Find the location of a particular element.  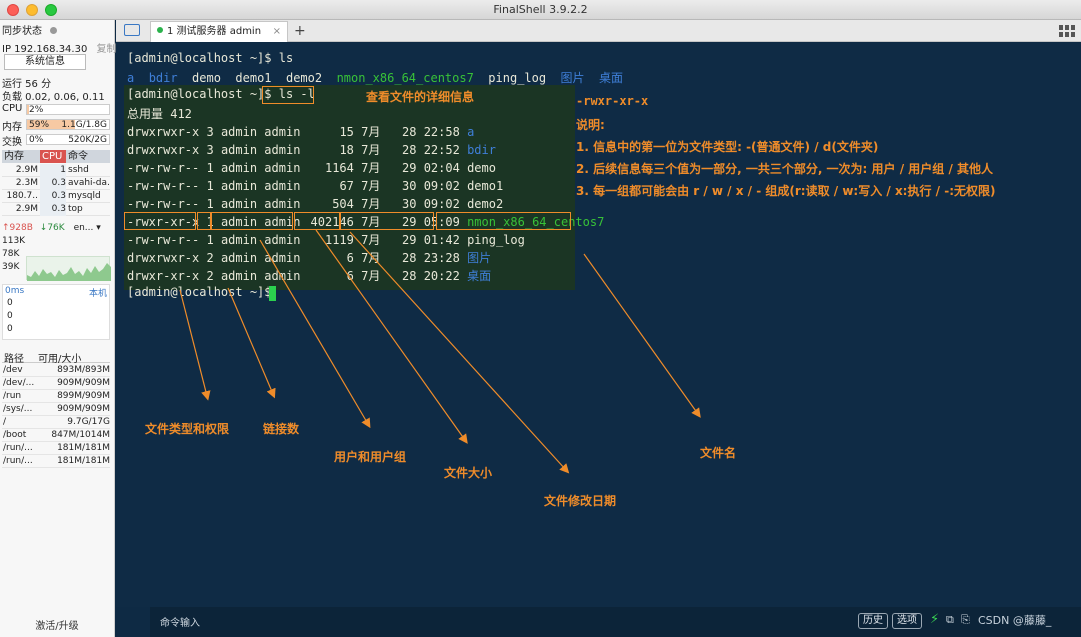

command-input: 命令输入 is located at coordinates (180, 621).